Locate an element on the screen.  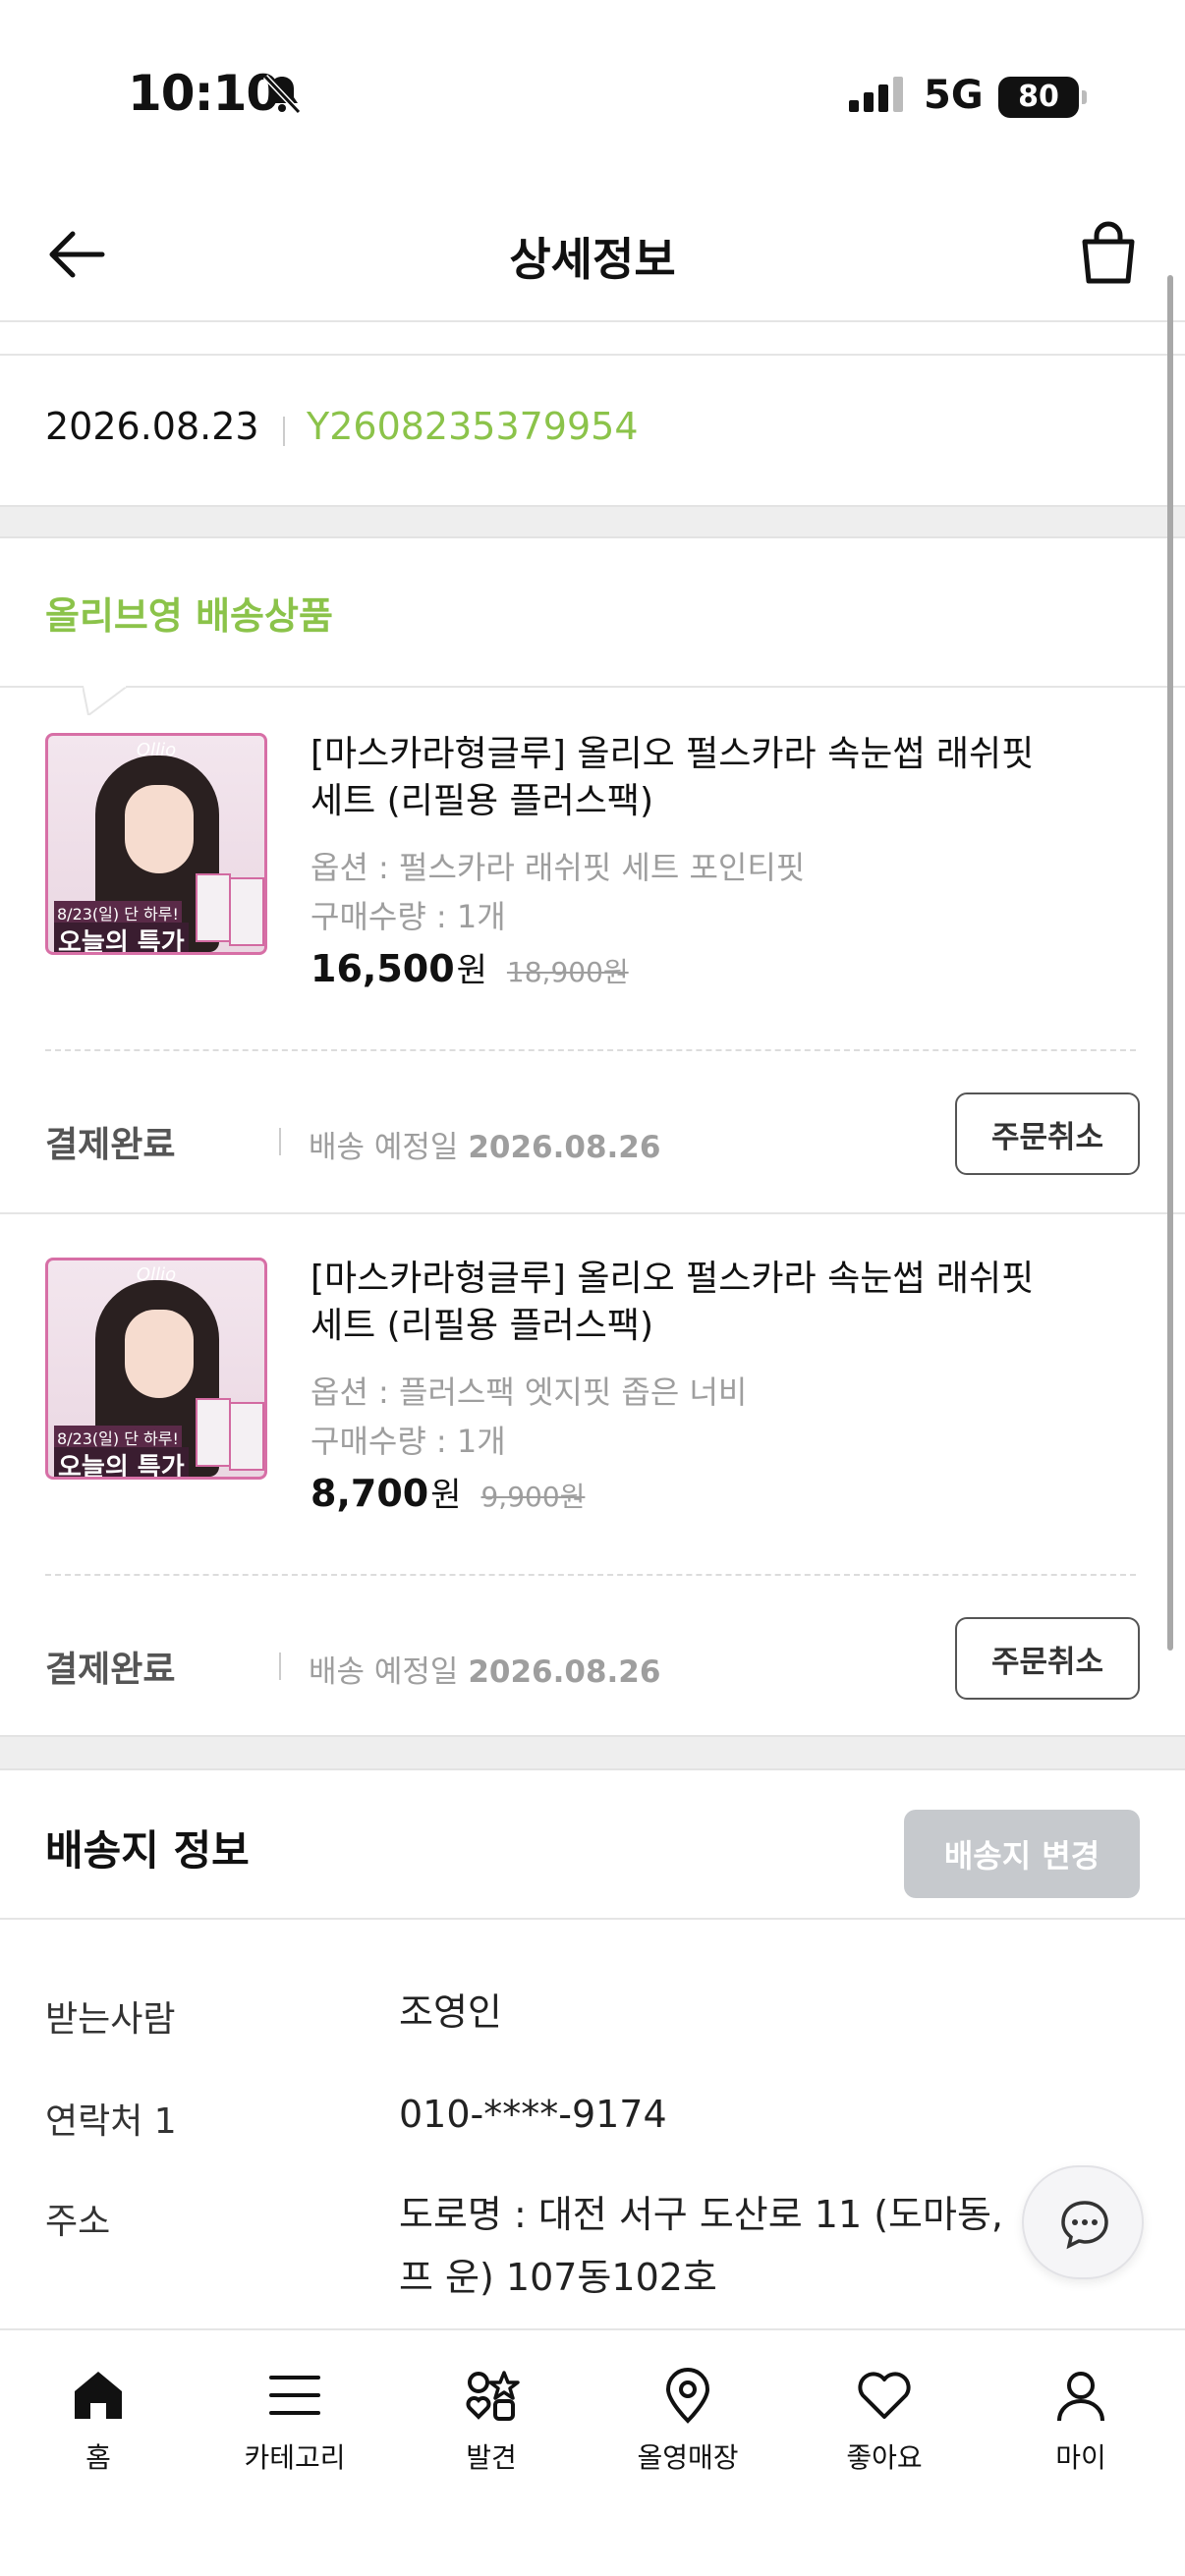
nav-discover-label: 발견 is located at coordinates (492, 2457).